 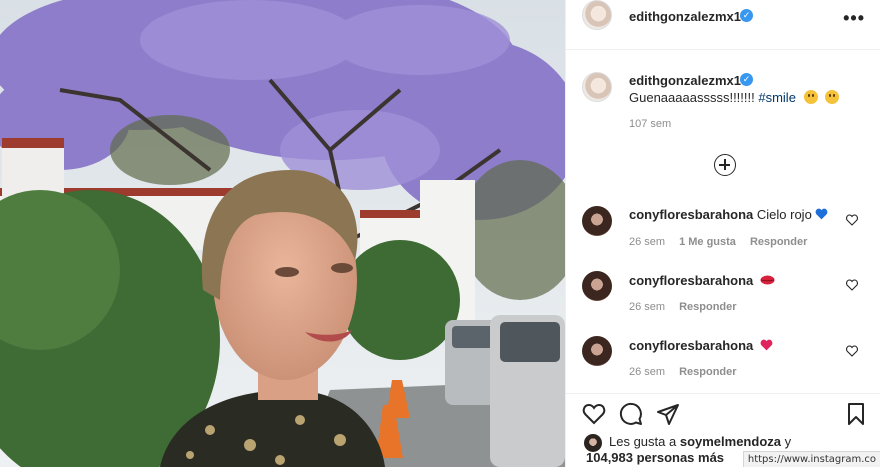 What do you see at coordinates (650, 124) in the screenshot?
I see `caption-timestamp: 107 sem` at bounding box center [650, 124].